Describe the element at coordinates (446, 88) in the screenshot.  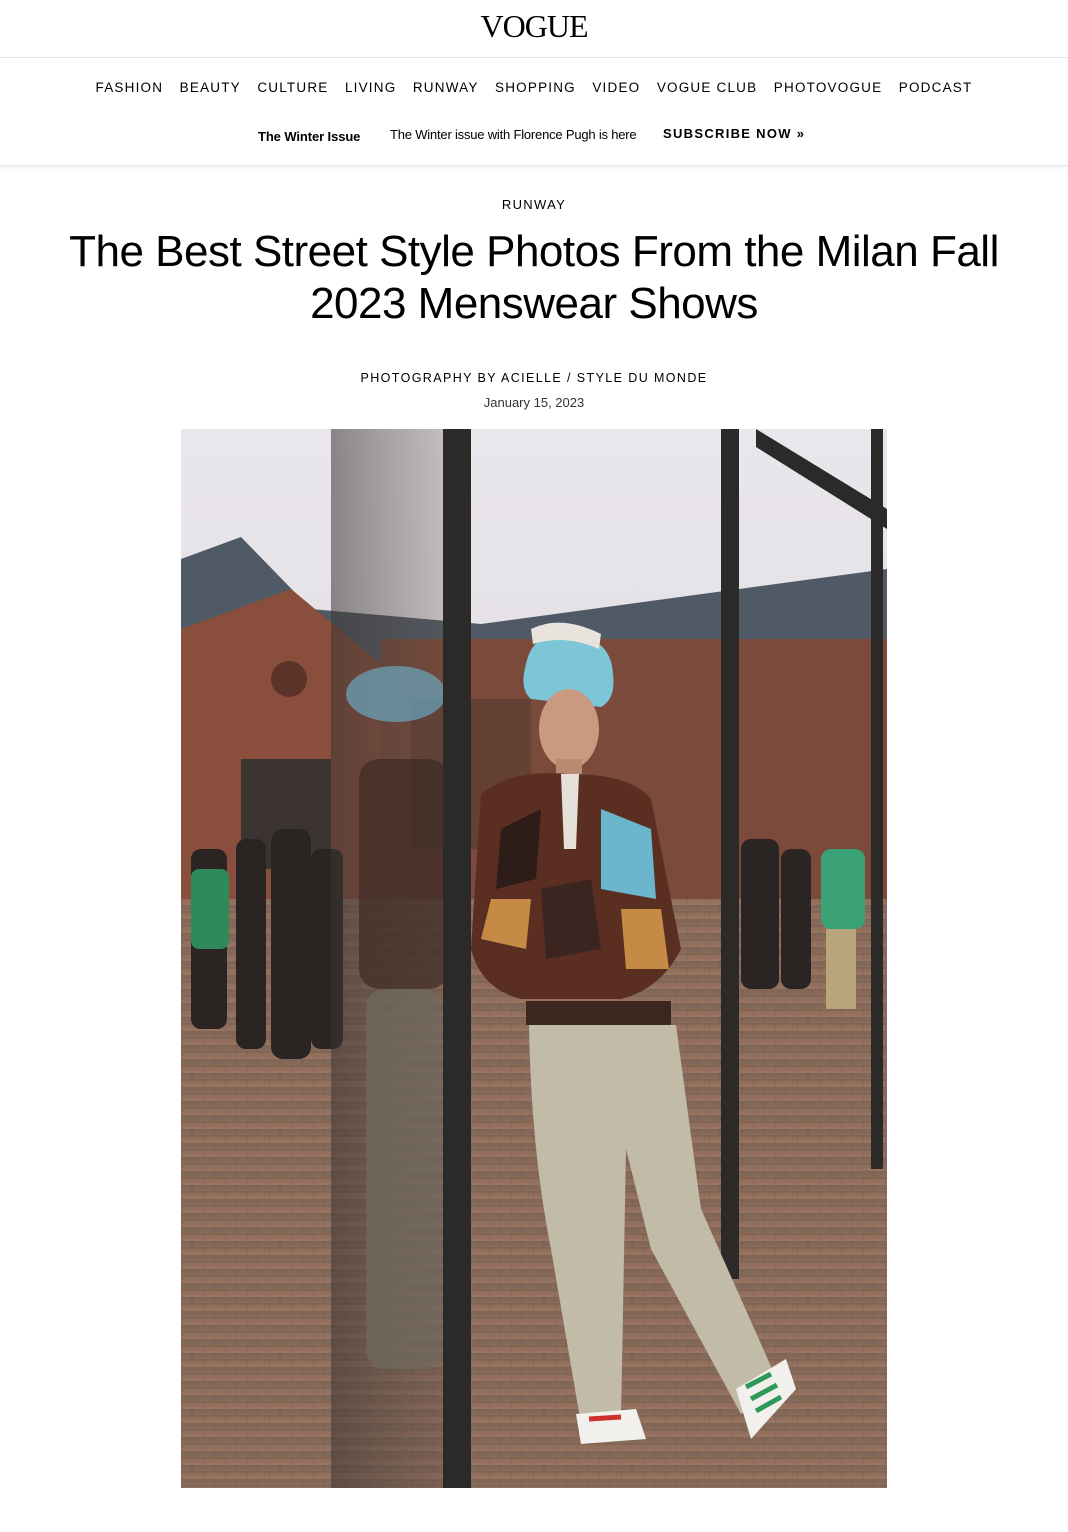
I see `nav-item-runway: RUNWAY` at that location.